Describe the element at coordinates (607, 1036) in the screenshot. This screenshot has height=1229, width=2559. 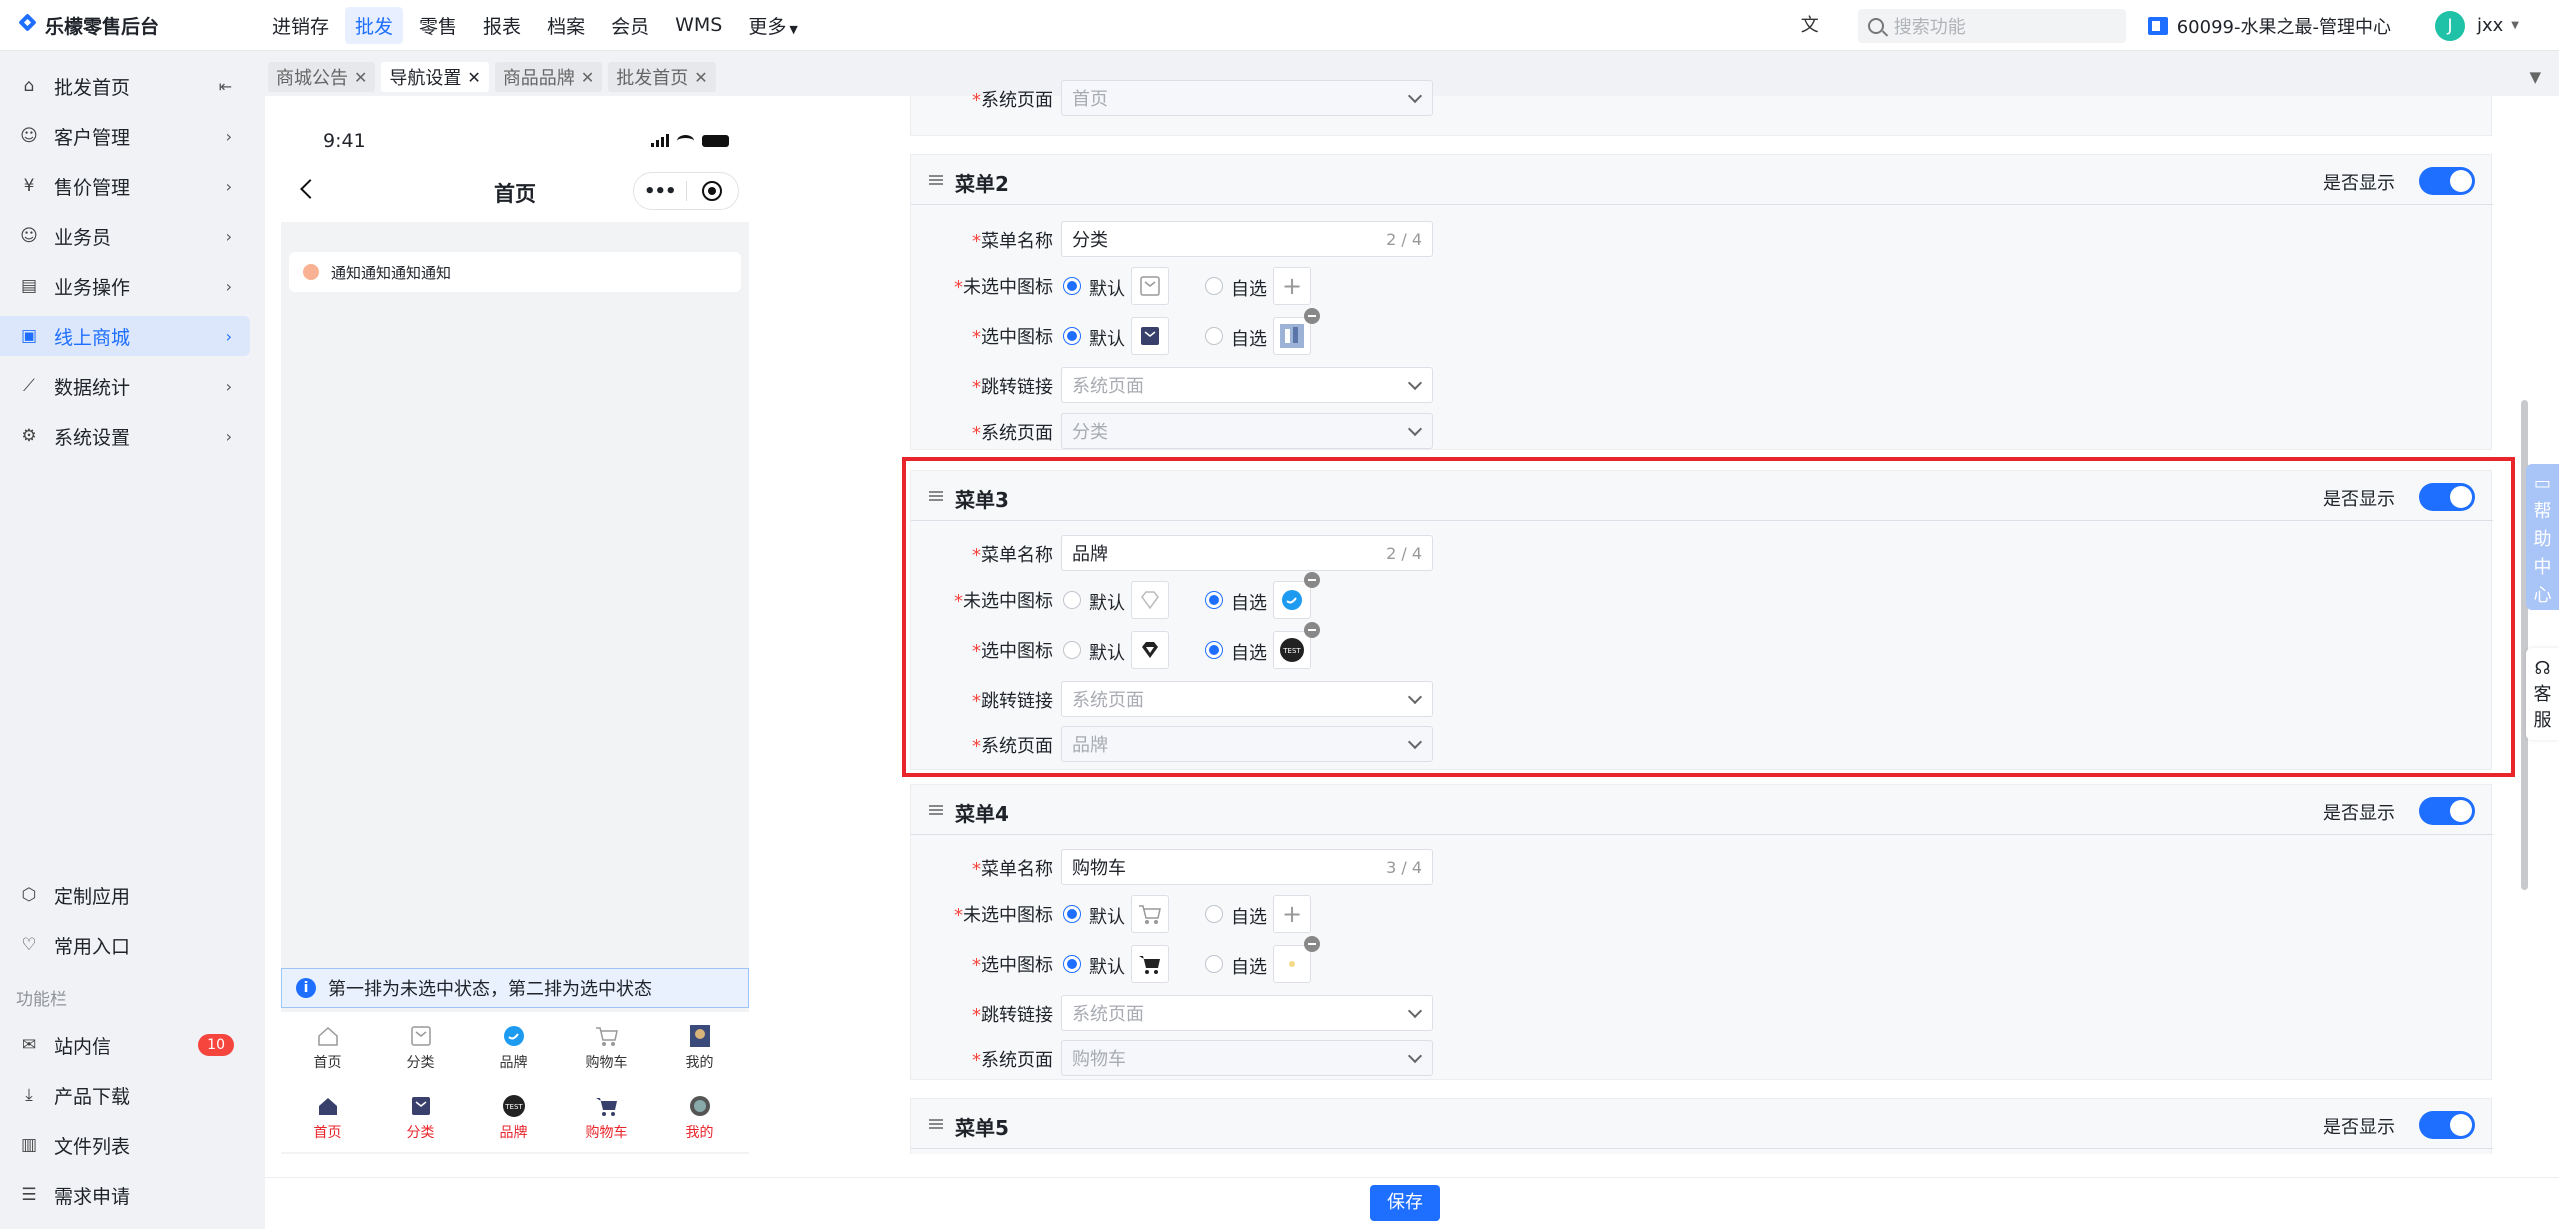
I see `cart-outline-icon` at that location.